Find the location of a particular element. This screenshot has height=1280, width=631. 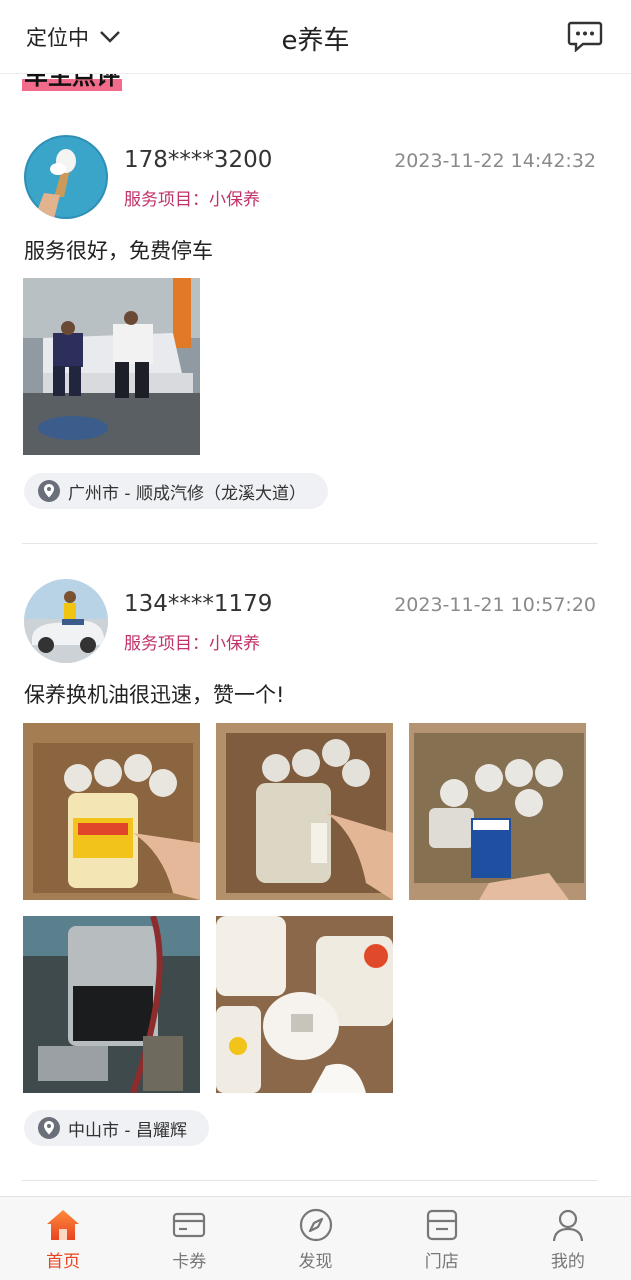

review-comment: 服务很好，免费停车 is located at coordinates (118, 251).